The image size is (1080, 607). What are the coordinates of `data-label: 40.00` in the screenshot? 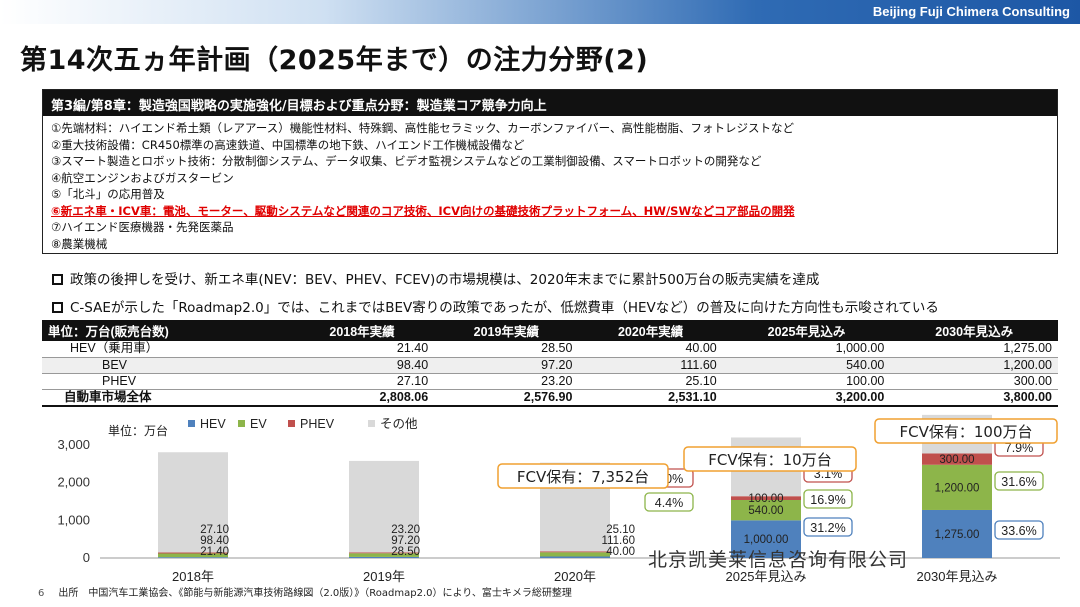 It's located at (620, 552).